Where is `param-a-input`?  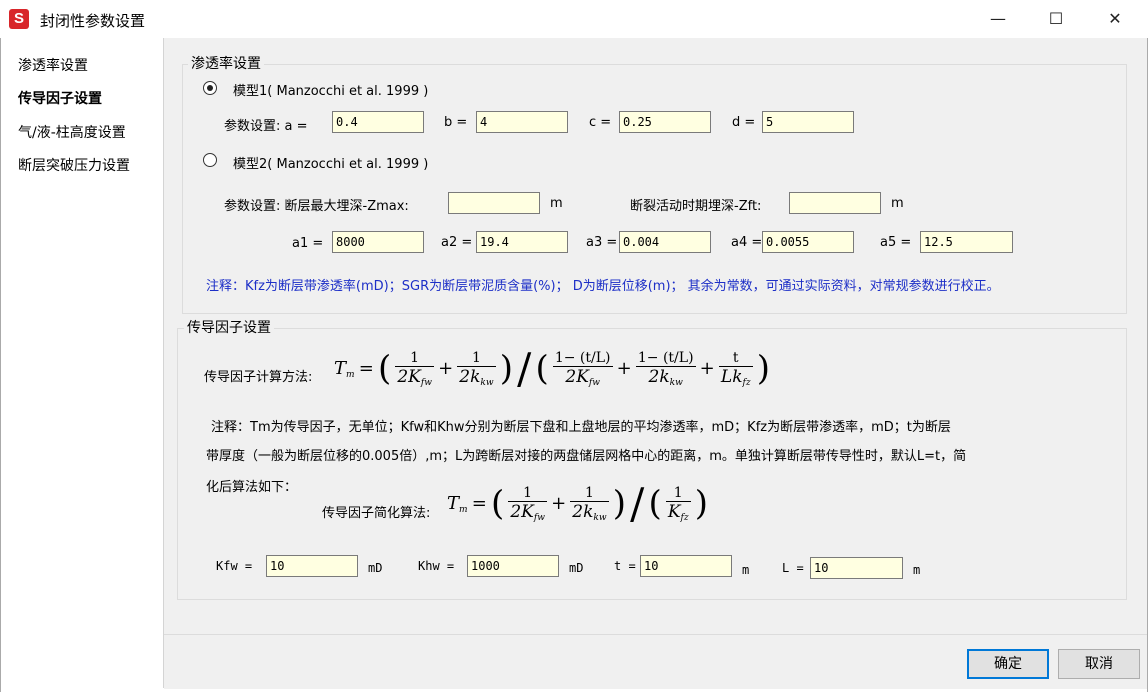 param-a-input is located at coordinates (378, 122).